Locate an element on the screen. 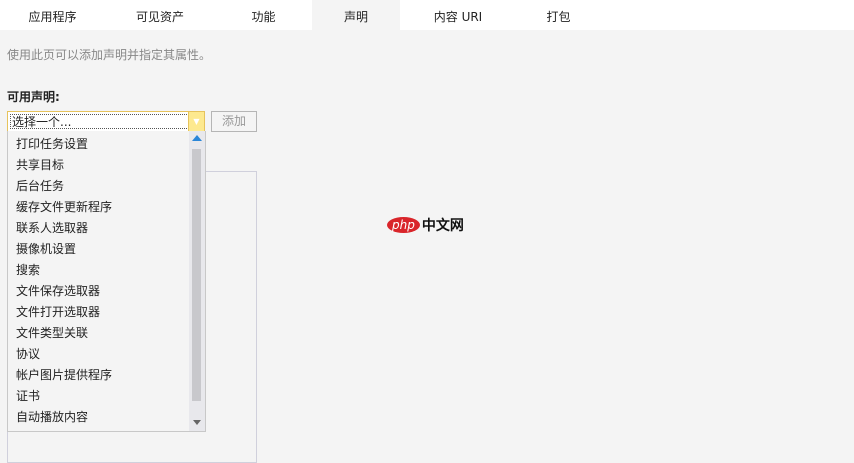  dropdown-option: 摄像机设置 is located at coordinates (46, 248).